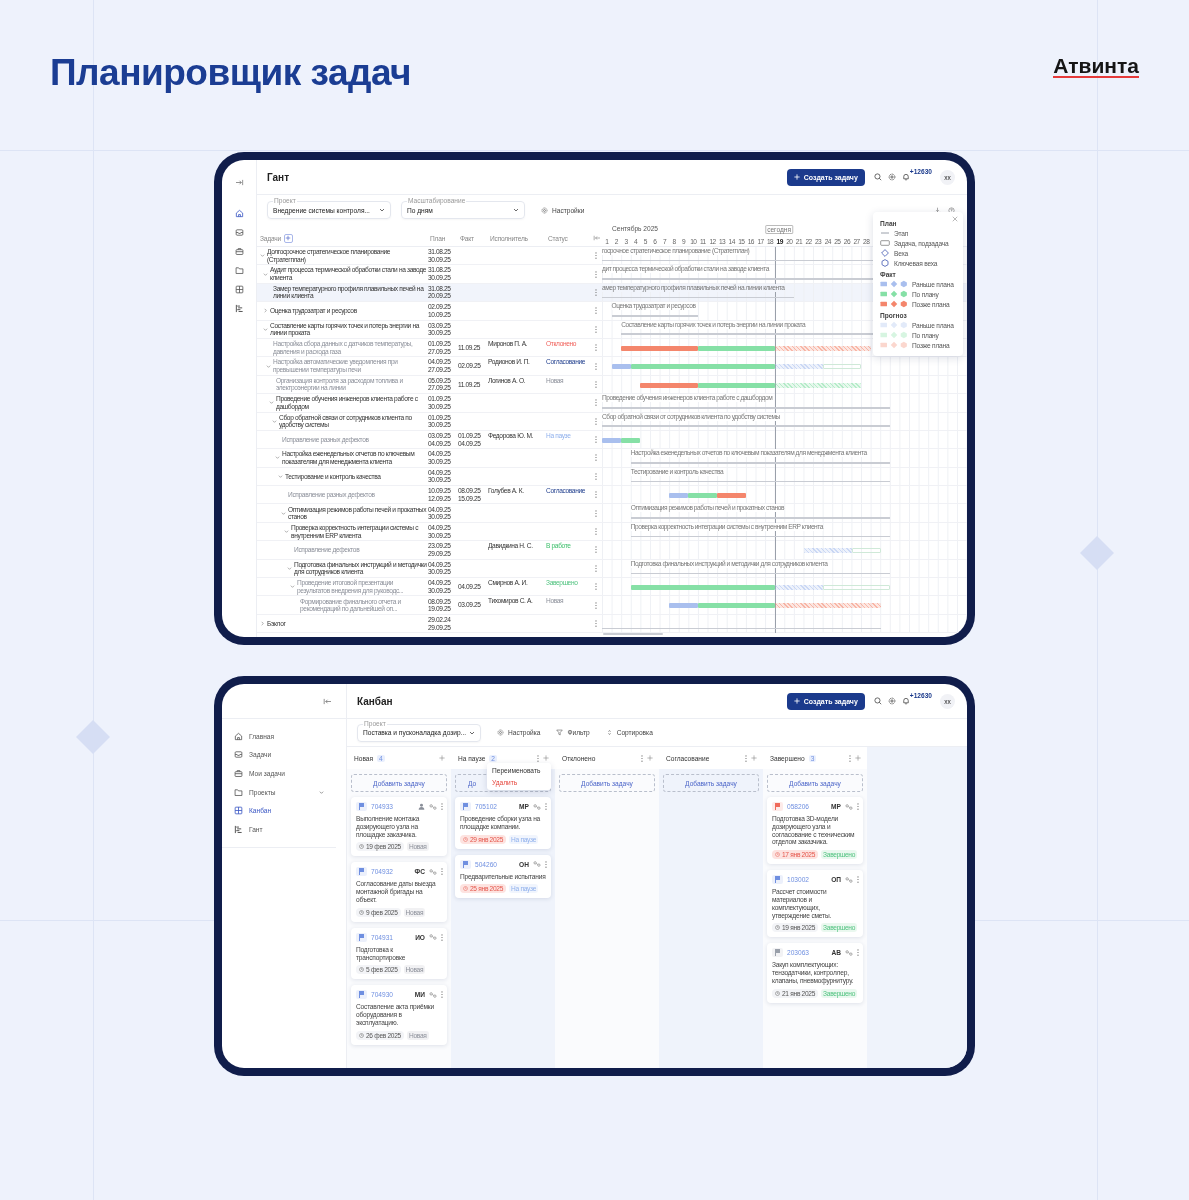 The height and width of the screenshot is (1200, 1189). I want to click on rectangle-icon, so click(885, 243).